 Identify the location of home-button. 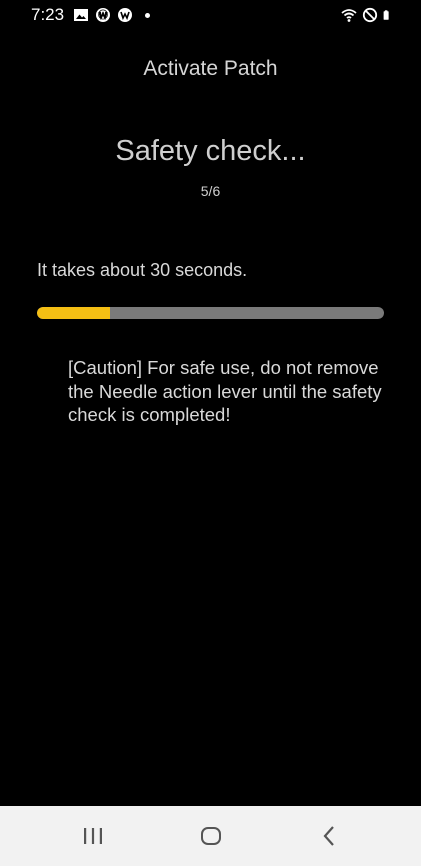
(211, 836).